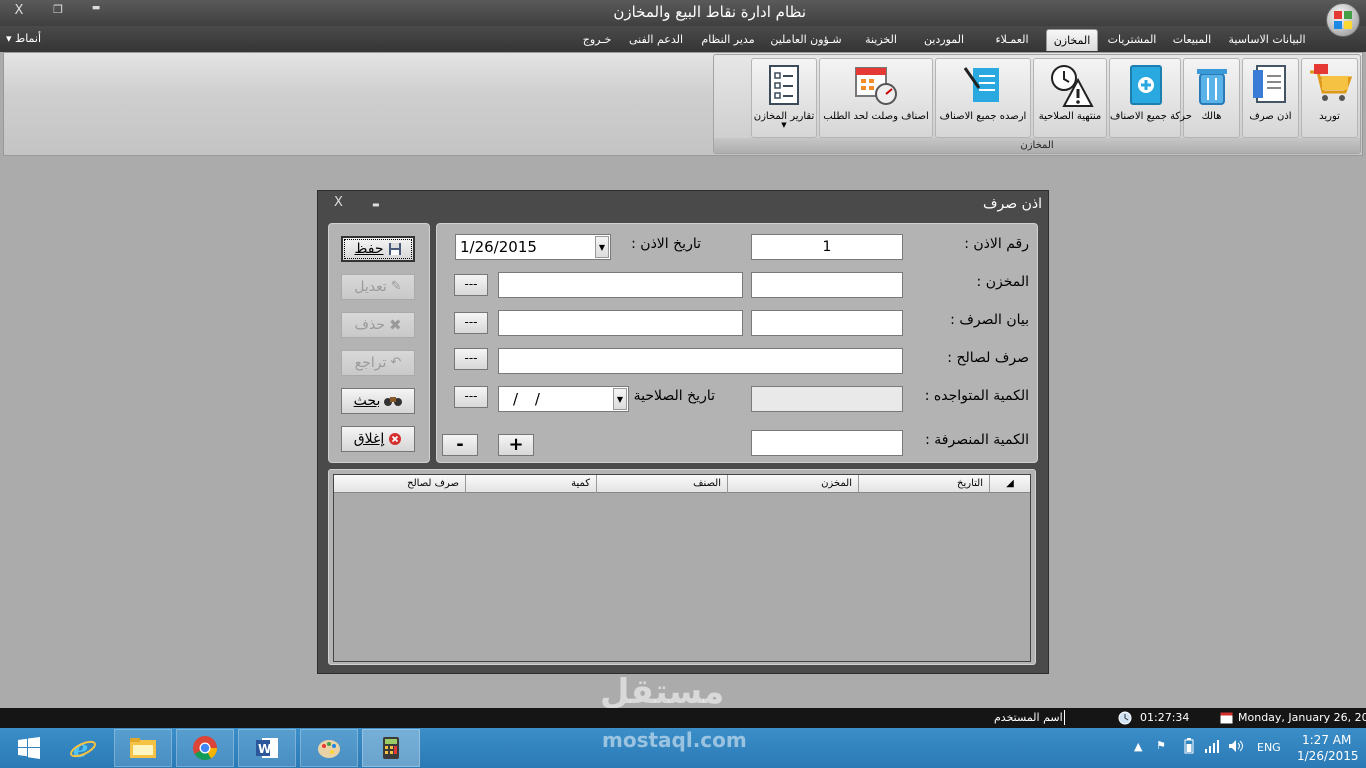 This screenshot has width=1366, height=768. I want to click on delete-button: حذف ✖, so click(378, 325).